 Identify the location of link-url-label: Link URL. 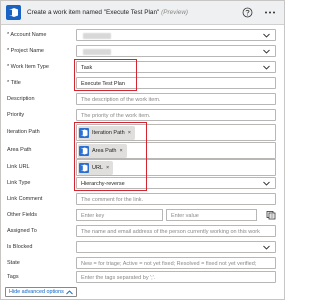
(18, 167).